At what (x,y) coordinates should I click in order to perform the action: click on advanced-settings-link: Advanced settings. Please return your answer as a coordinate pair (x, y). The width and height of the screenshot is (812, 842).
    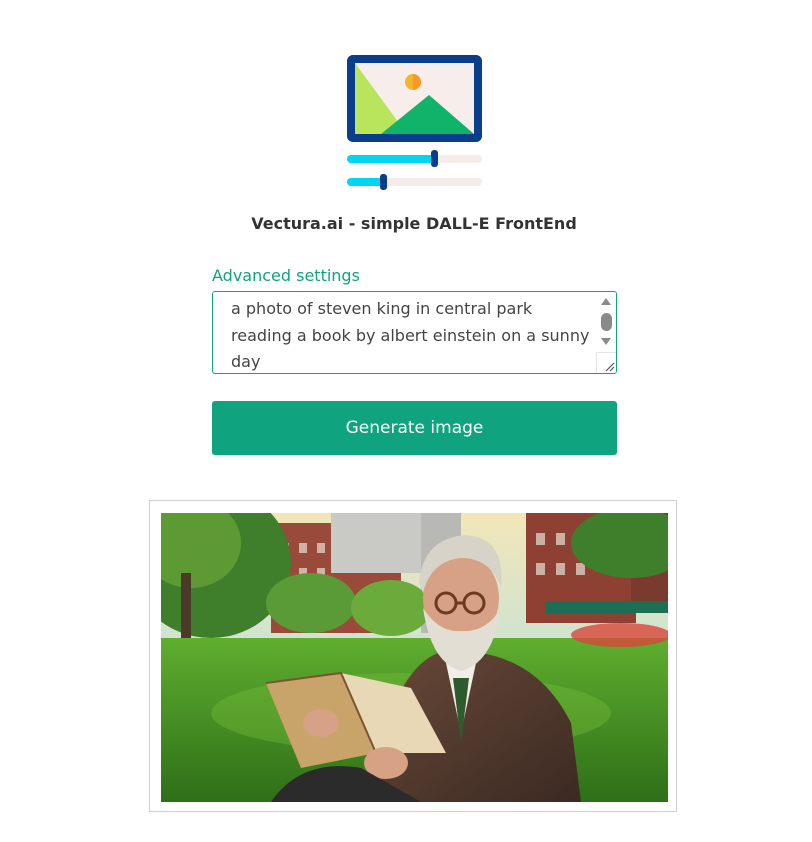
    Looking at the image, I should click on (286, 275).